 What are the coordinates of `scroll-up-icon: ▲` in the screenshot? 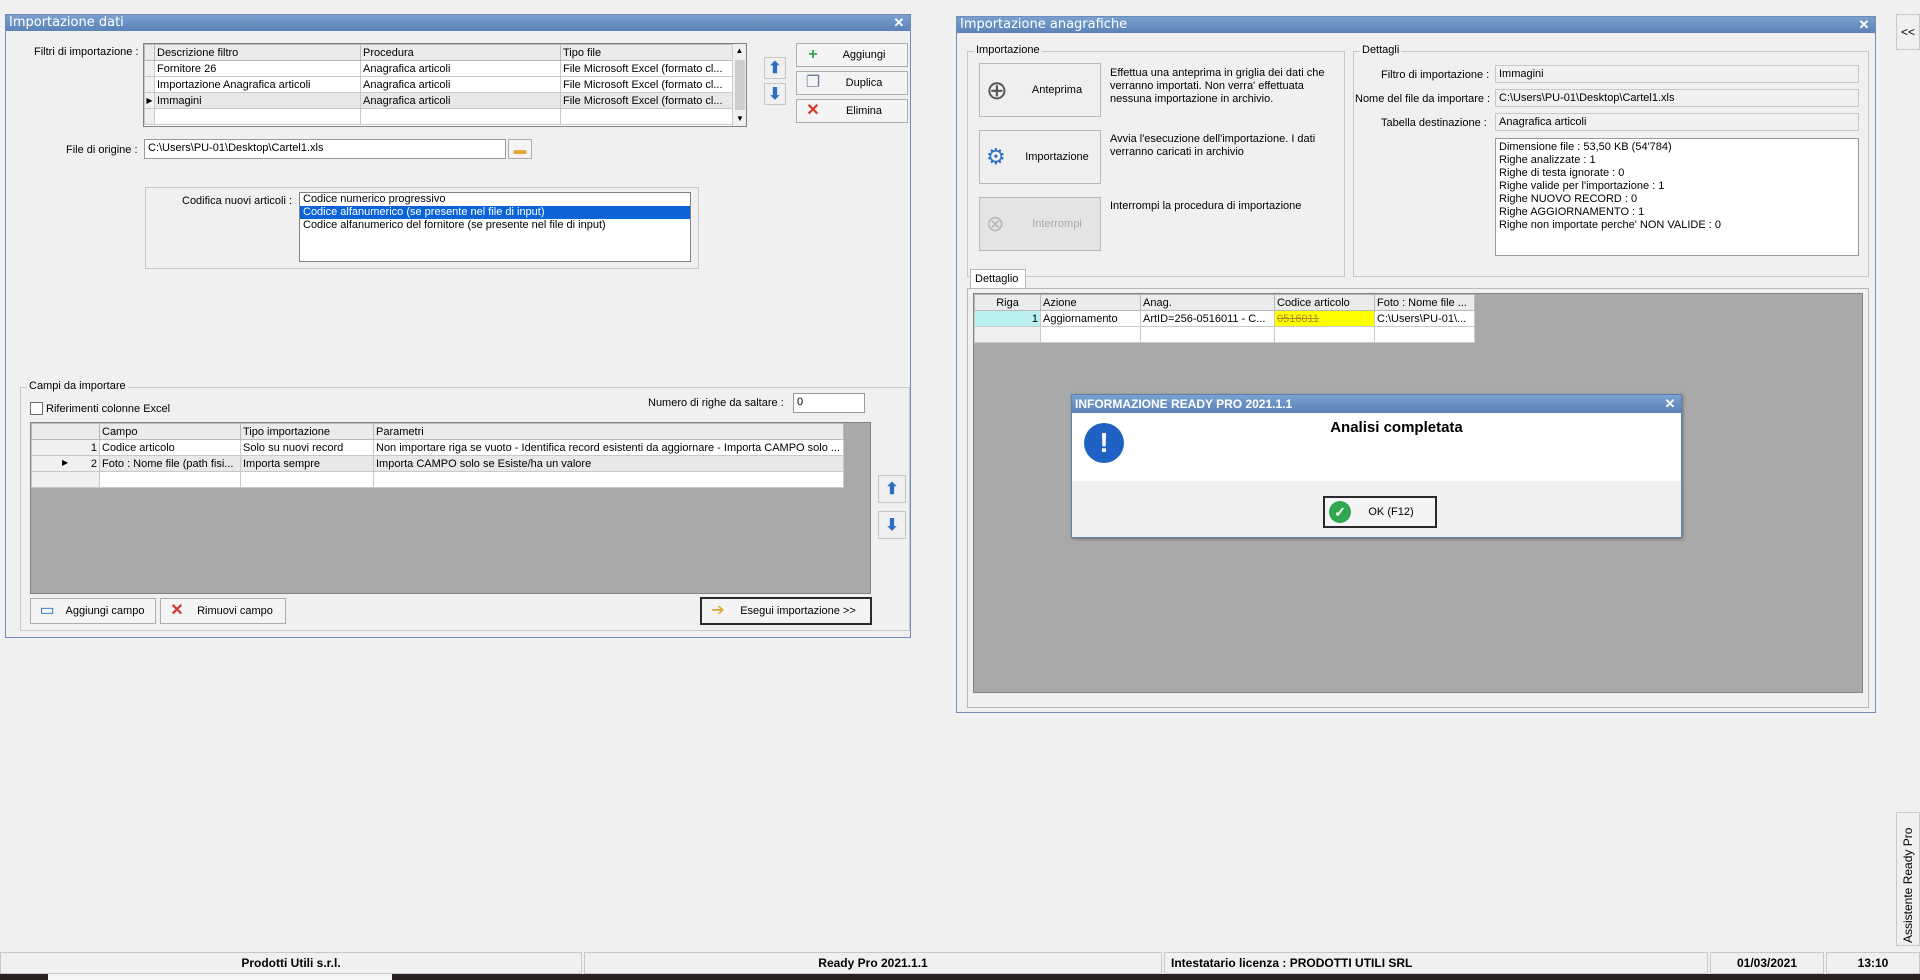 It's located at (739, 51).